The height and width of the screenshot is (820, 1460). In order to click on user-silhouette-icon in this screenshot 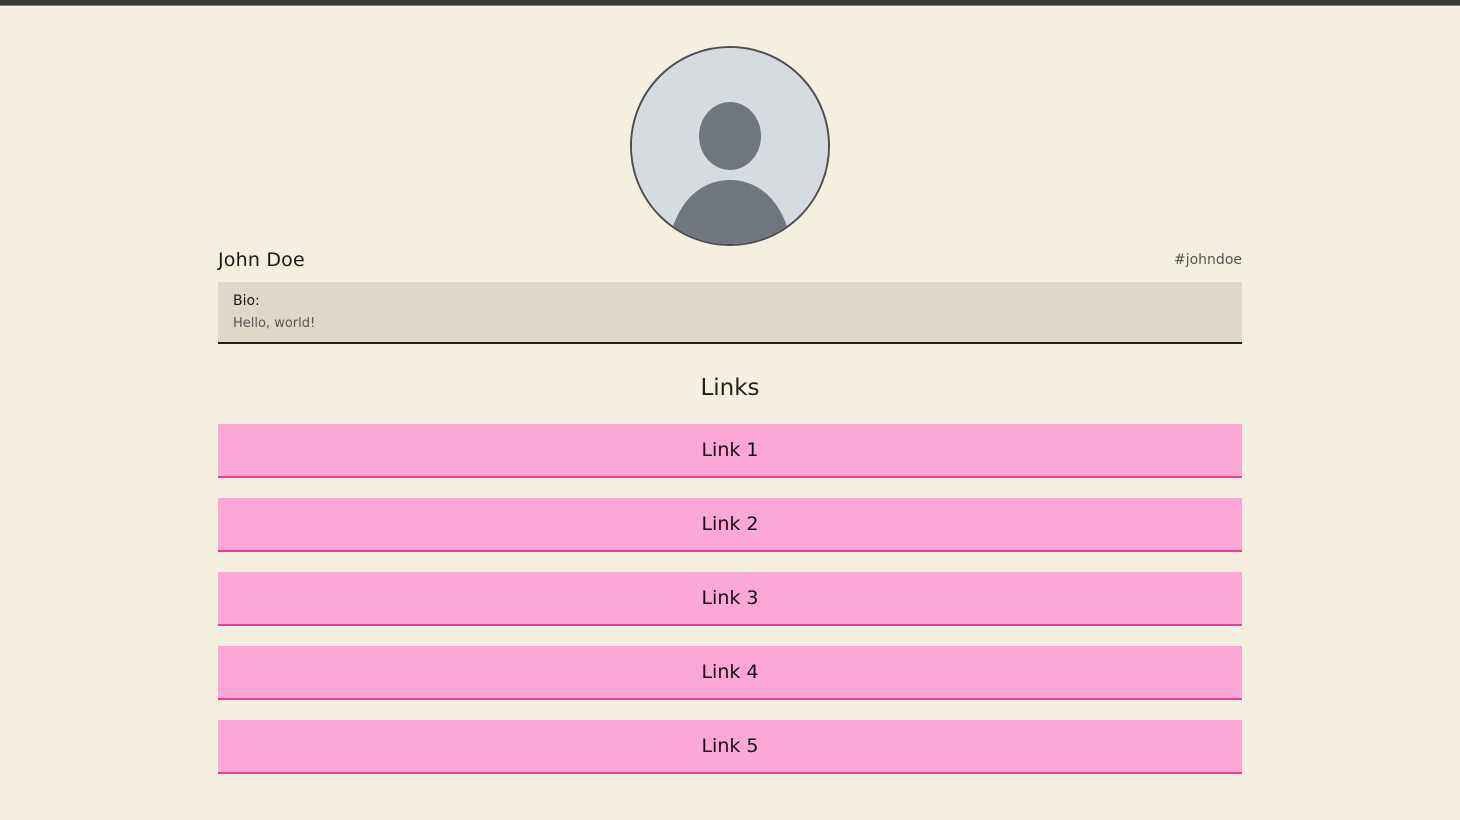, I will do `click(730, 146)`.